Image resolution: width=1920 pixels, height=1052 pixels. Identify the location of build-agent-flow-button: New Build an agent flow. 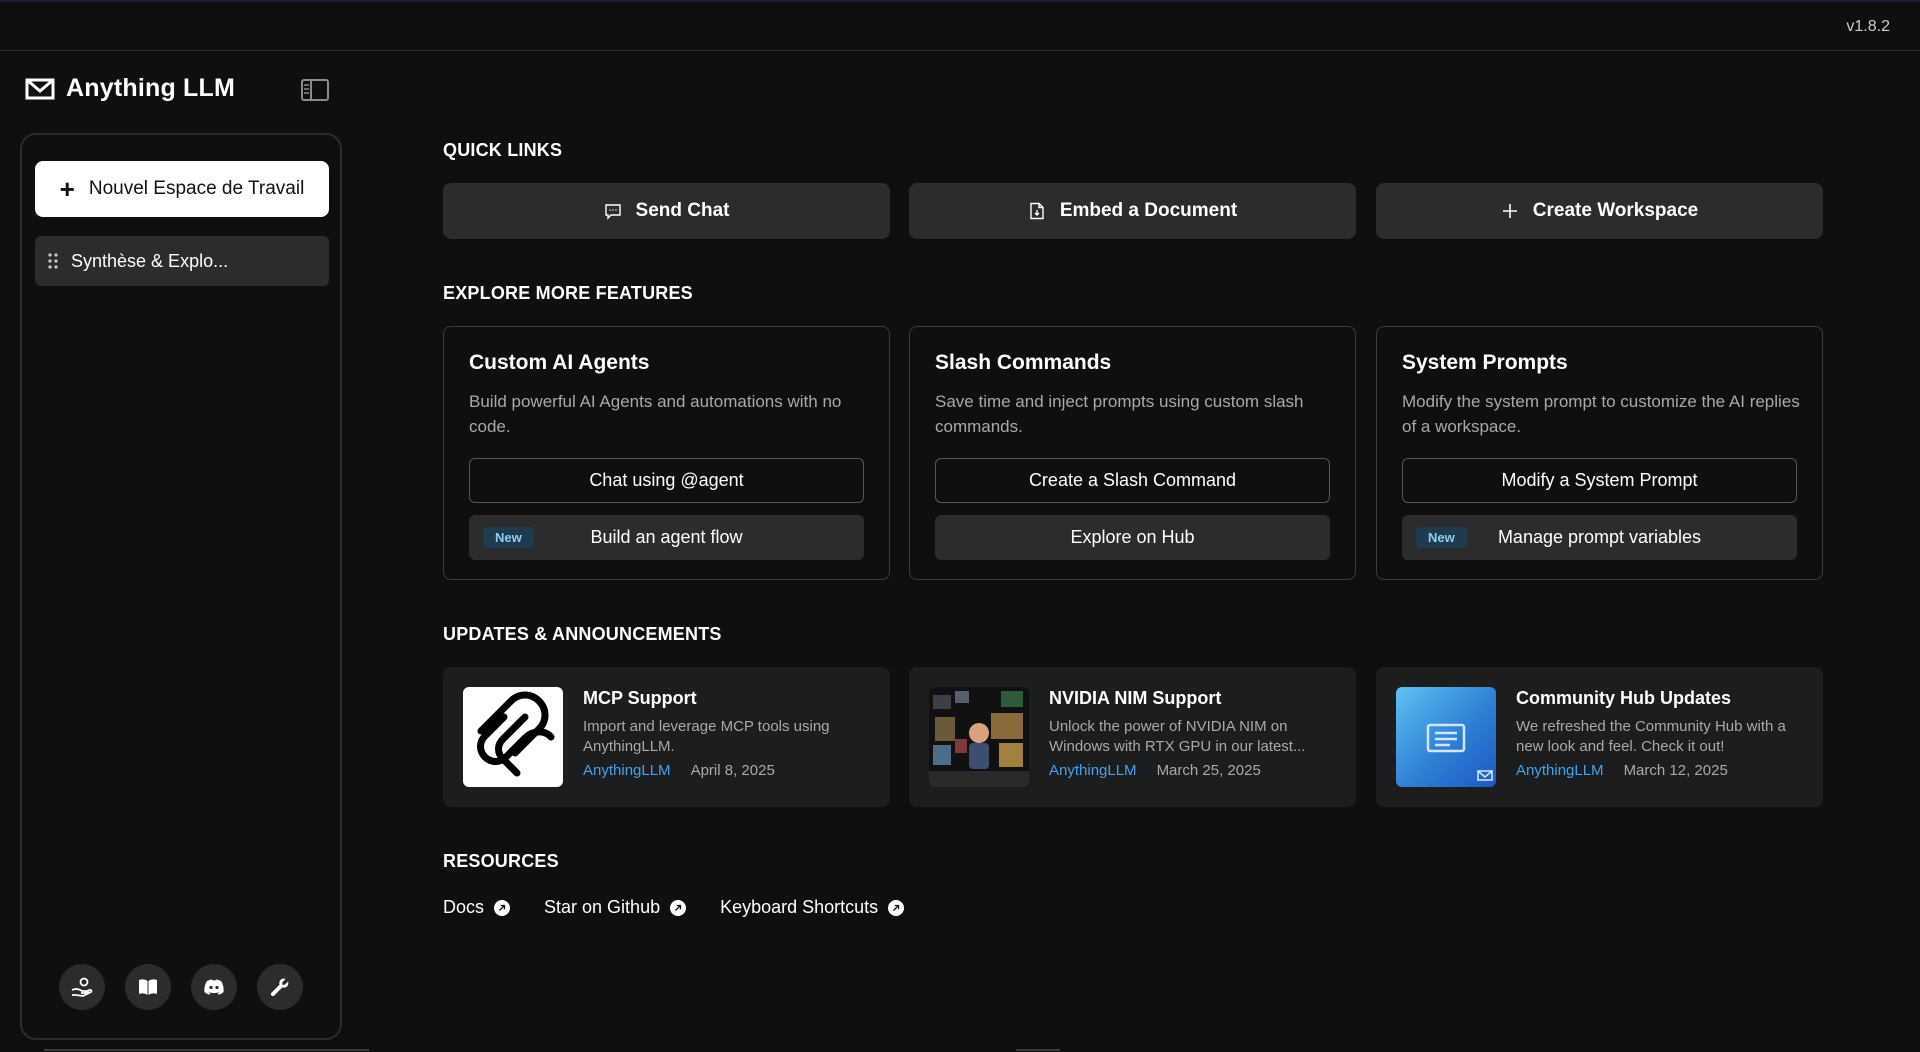
(666, 537).